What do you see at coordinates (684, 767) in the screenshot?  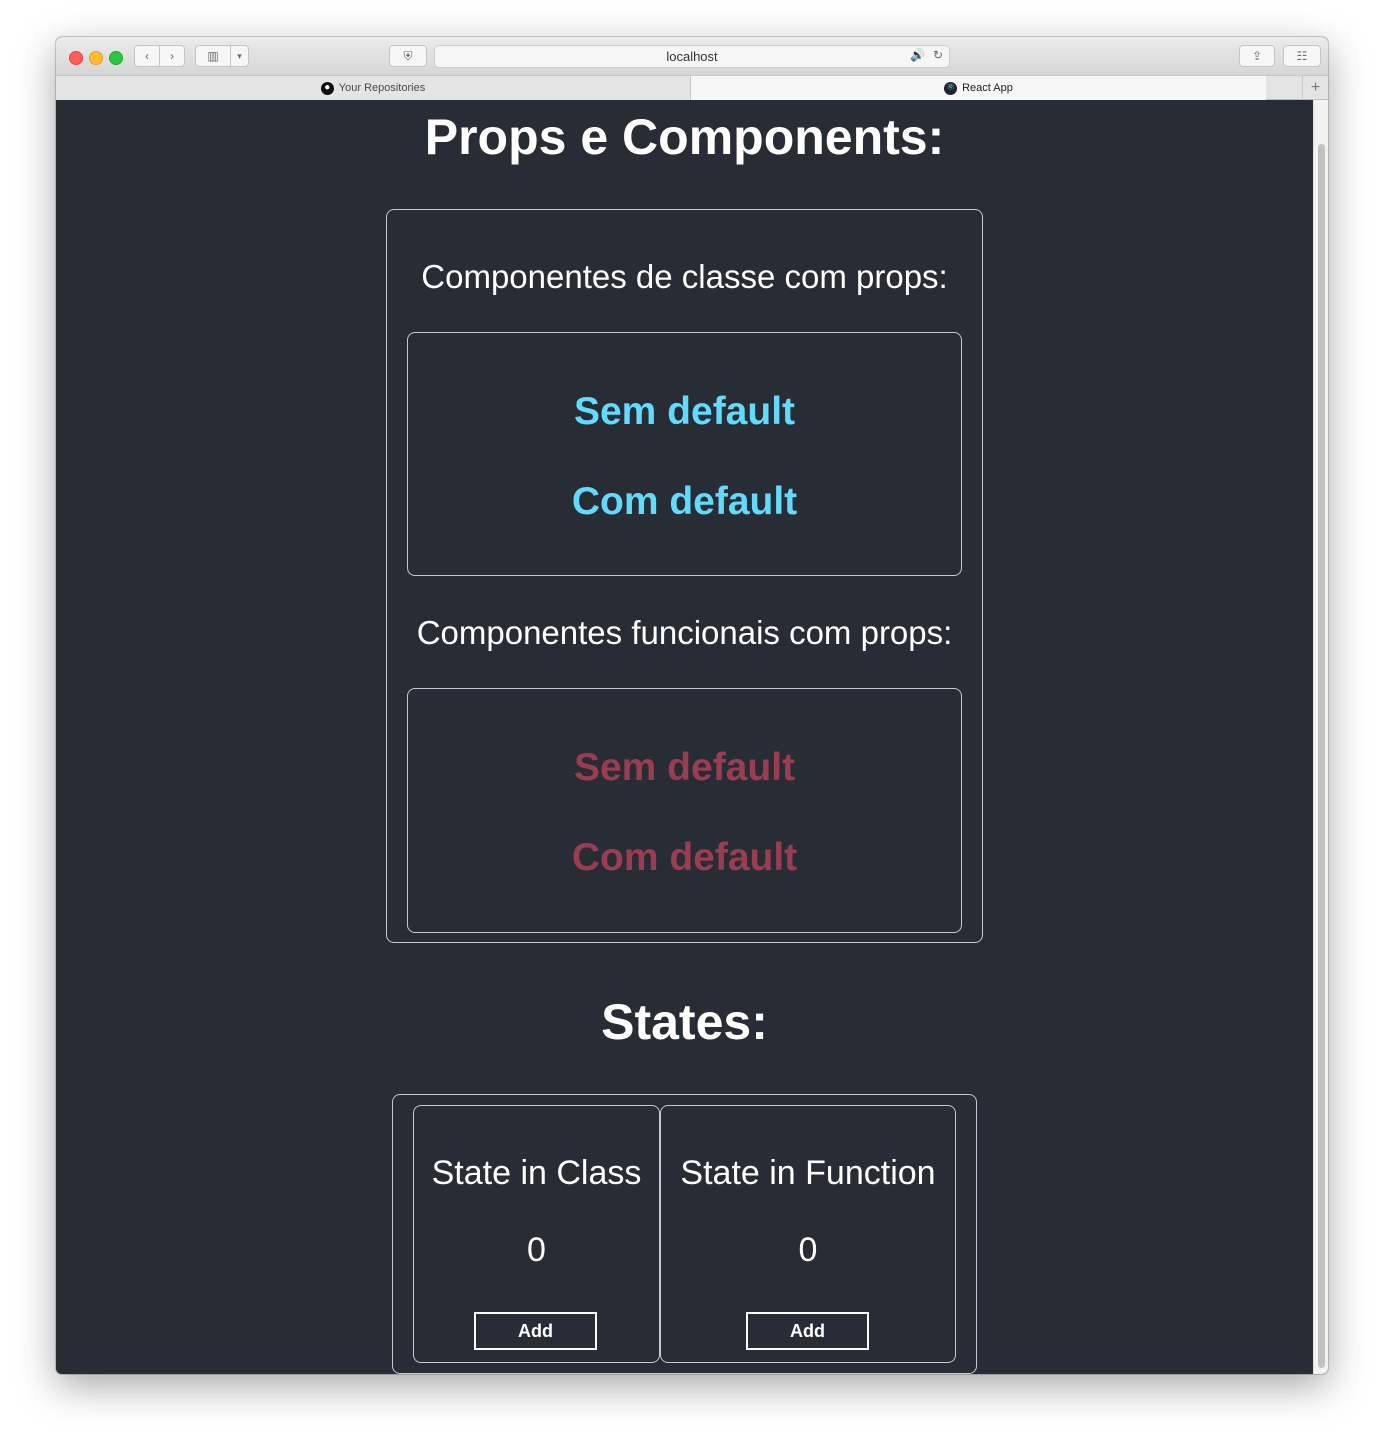 I see `functional-item-without-default: Sem default` at bounding box center [684, 767].